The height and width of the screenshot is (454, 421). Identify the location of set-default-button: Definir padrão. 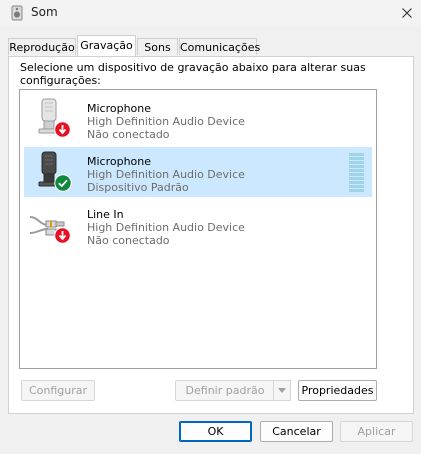
(224, 390).